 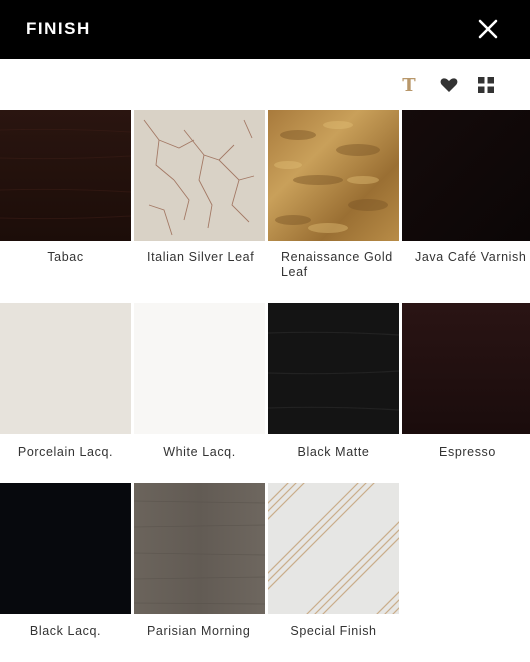 I want to click on italian-silver-leaf-swatch, so click(x=199, y=175).